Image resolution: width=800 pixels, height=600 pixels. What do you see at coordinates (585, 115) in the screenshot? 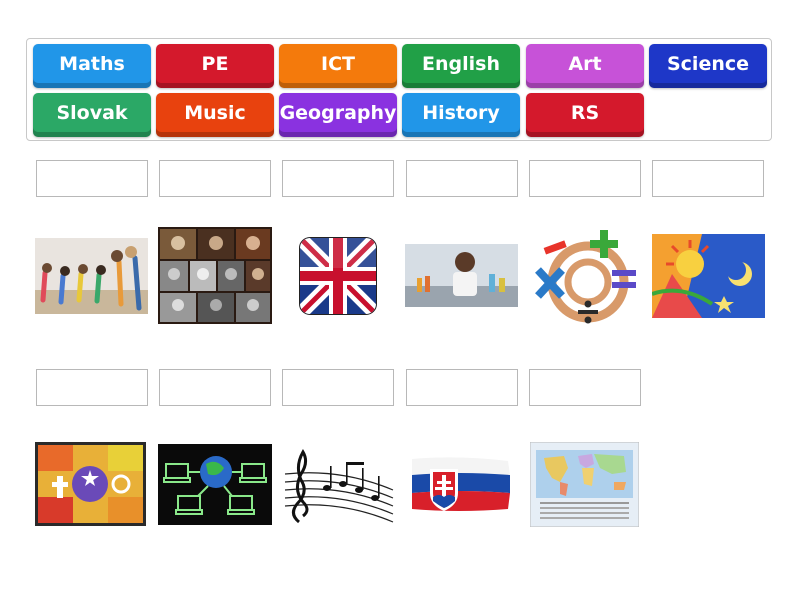
I see `tile-rs: RS` at bounding box center [585, 115].